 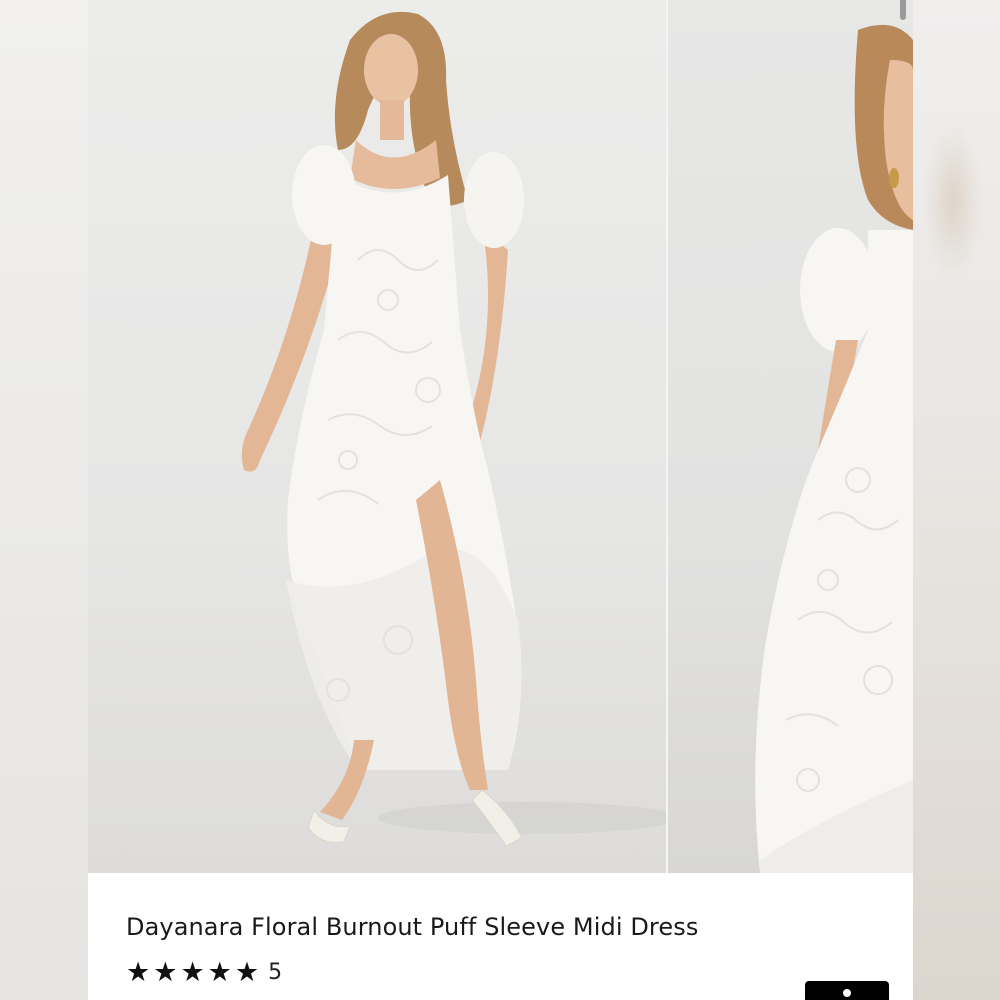 What do you see at coordinates (956, 500) in the screenshot?
I see `blurred-background-right` at bounding box center [956, 500].